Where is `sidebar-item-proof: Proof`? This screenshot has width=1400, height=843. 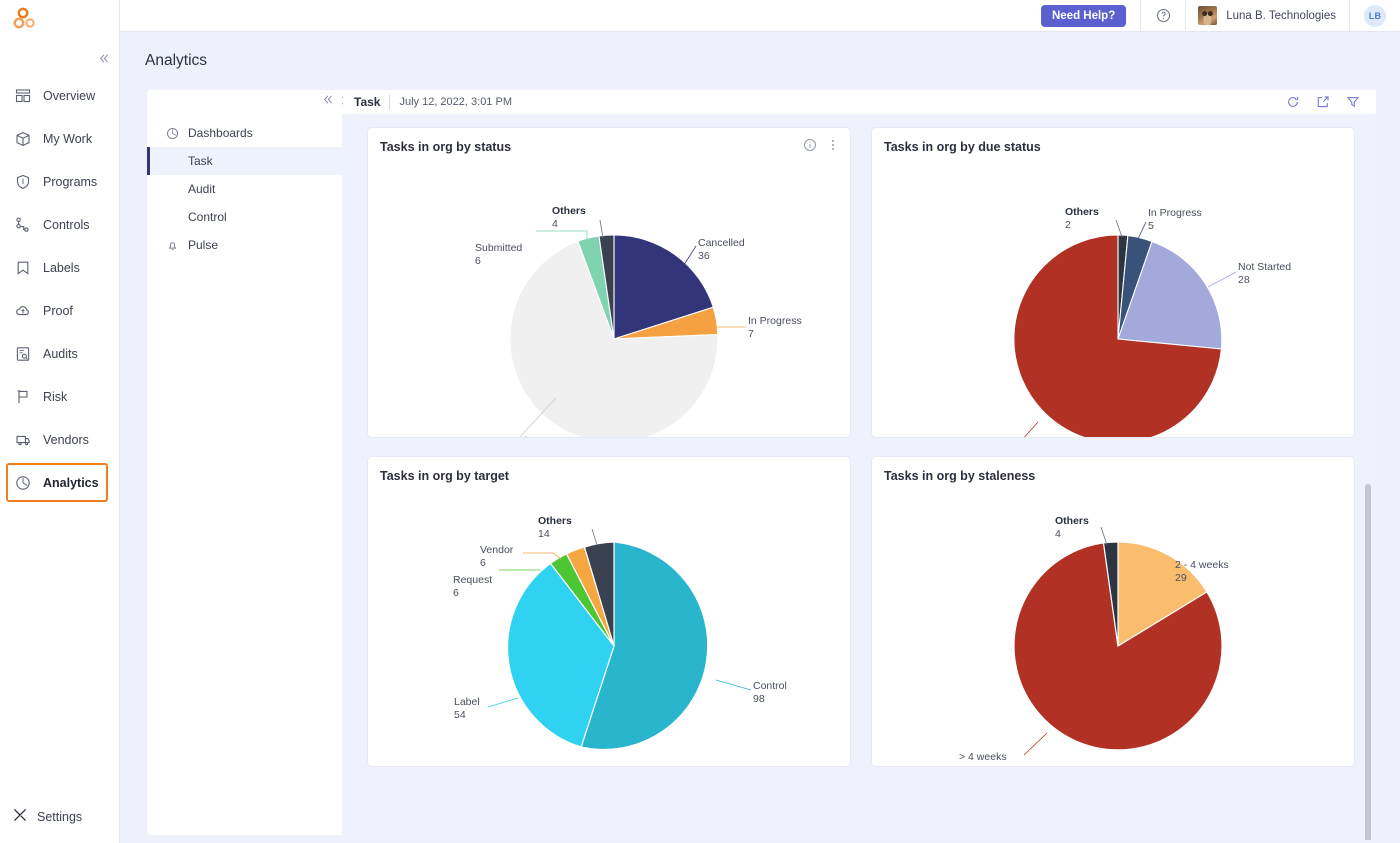 sidebar-item-proof: Proof is located at coordinates (60, 310).